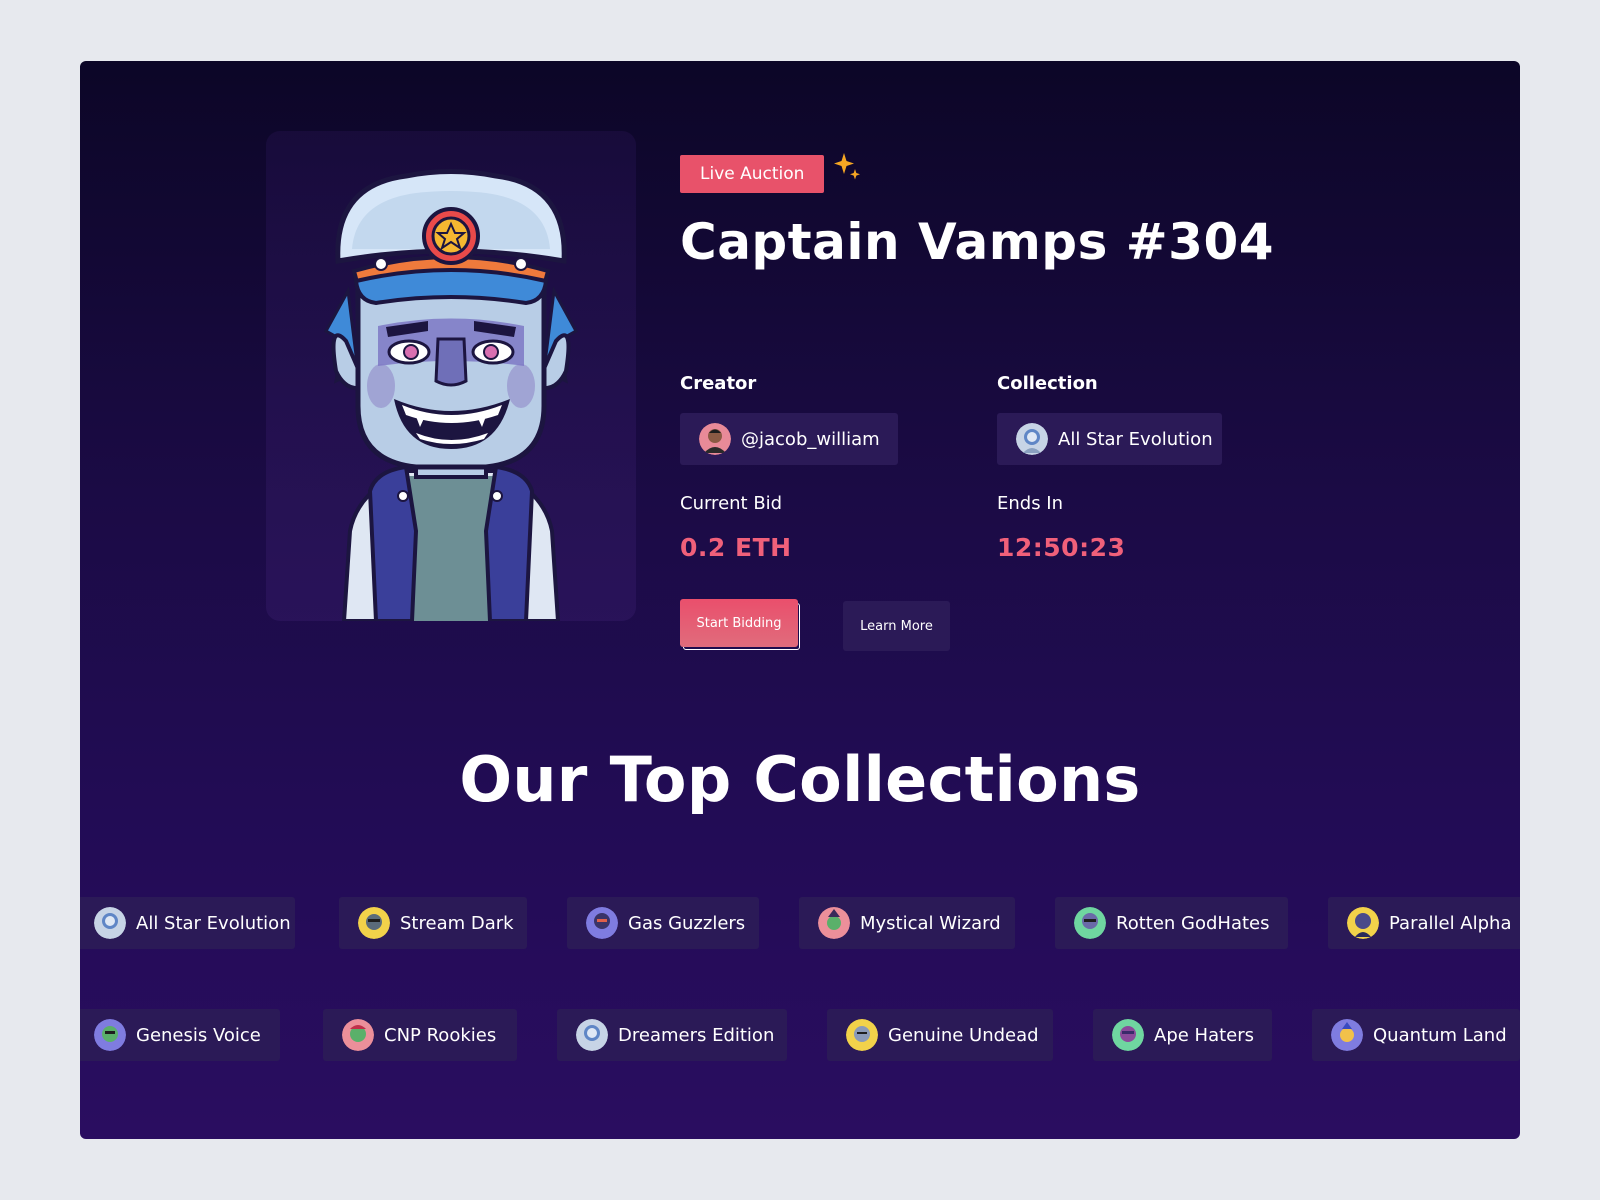 The image size is (1600, 1200). I want to click on collection-chip: Dreamers Edition, so click(672, 1035).